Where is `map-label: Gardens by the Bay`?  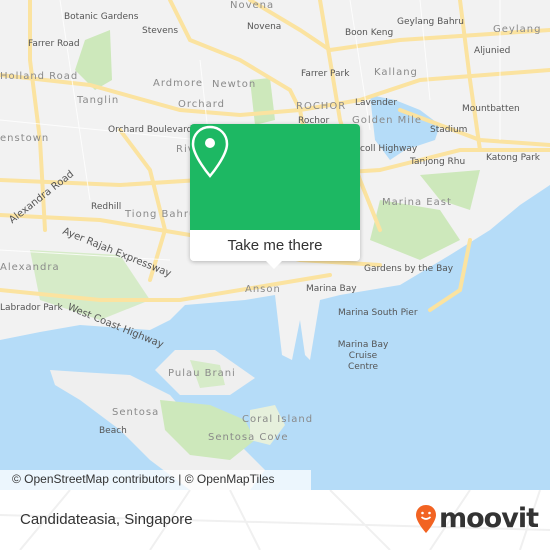
map-label: Gardens by the Bay is located at coordinates (409, 269).